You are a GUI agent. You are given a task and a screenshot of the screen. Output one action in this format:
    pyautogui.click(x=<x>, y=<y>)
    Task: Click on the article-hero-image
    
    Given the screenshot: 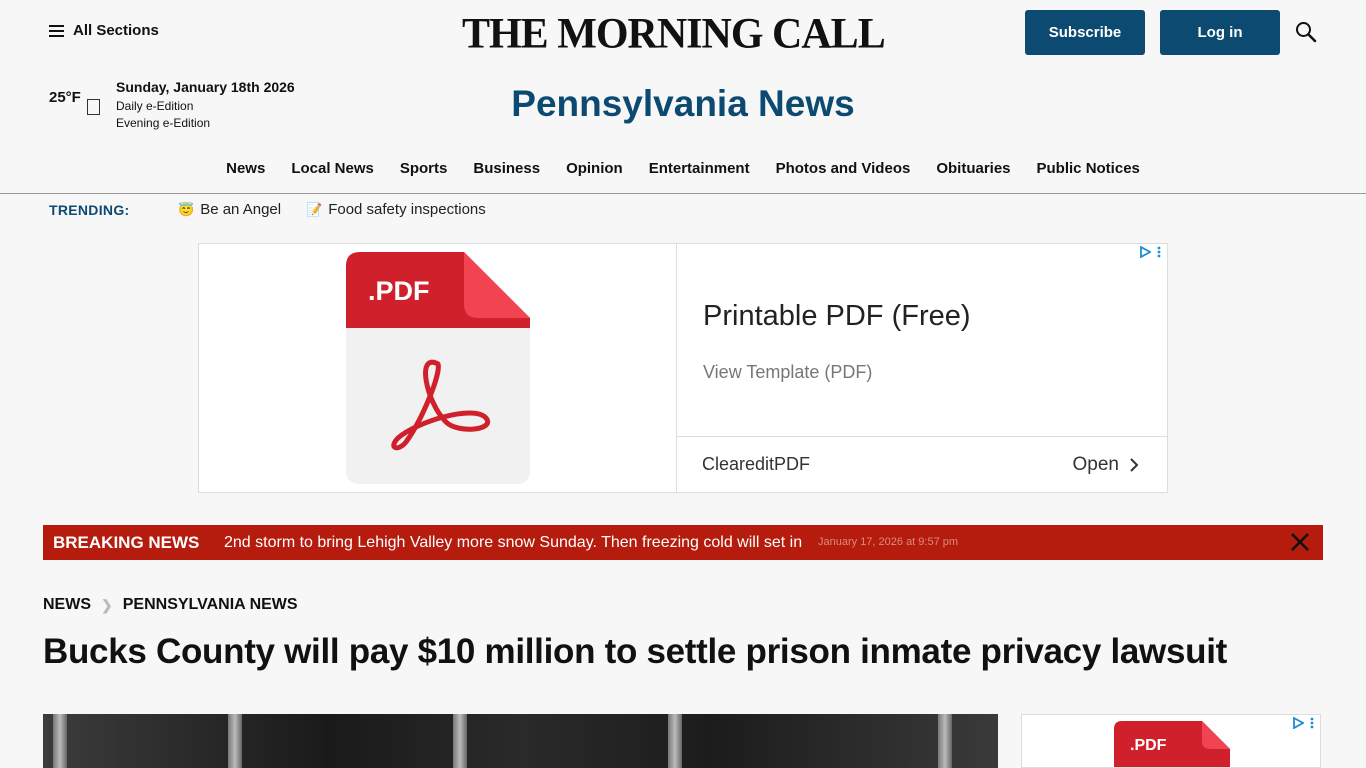 What is the action you would take?
    pyautogui.click(x=520, y=741)
    